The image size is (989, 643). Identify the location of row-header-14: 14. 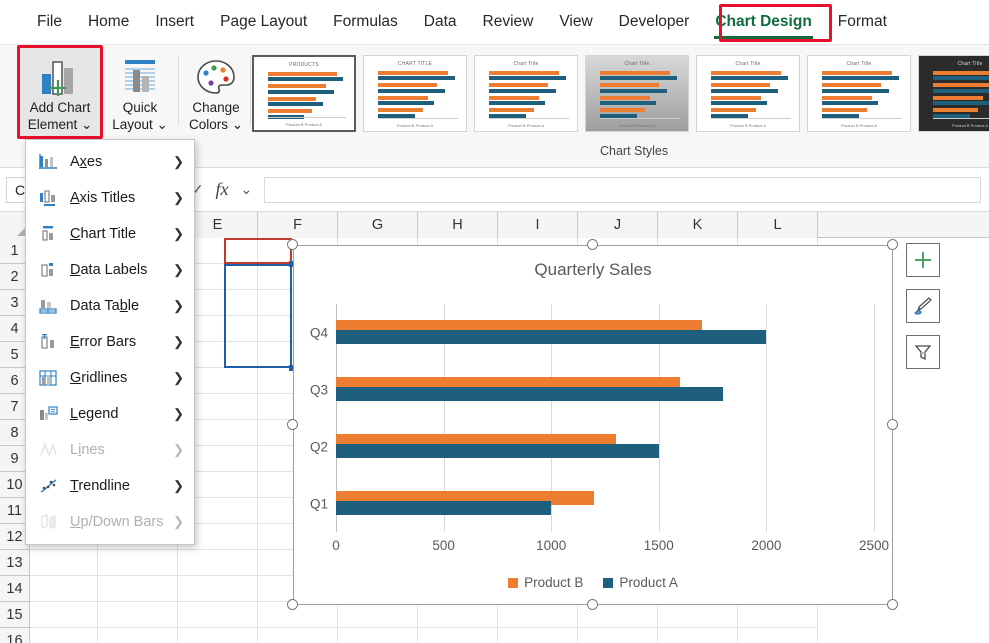
(15, 589).